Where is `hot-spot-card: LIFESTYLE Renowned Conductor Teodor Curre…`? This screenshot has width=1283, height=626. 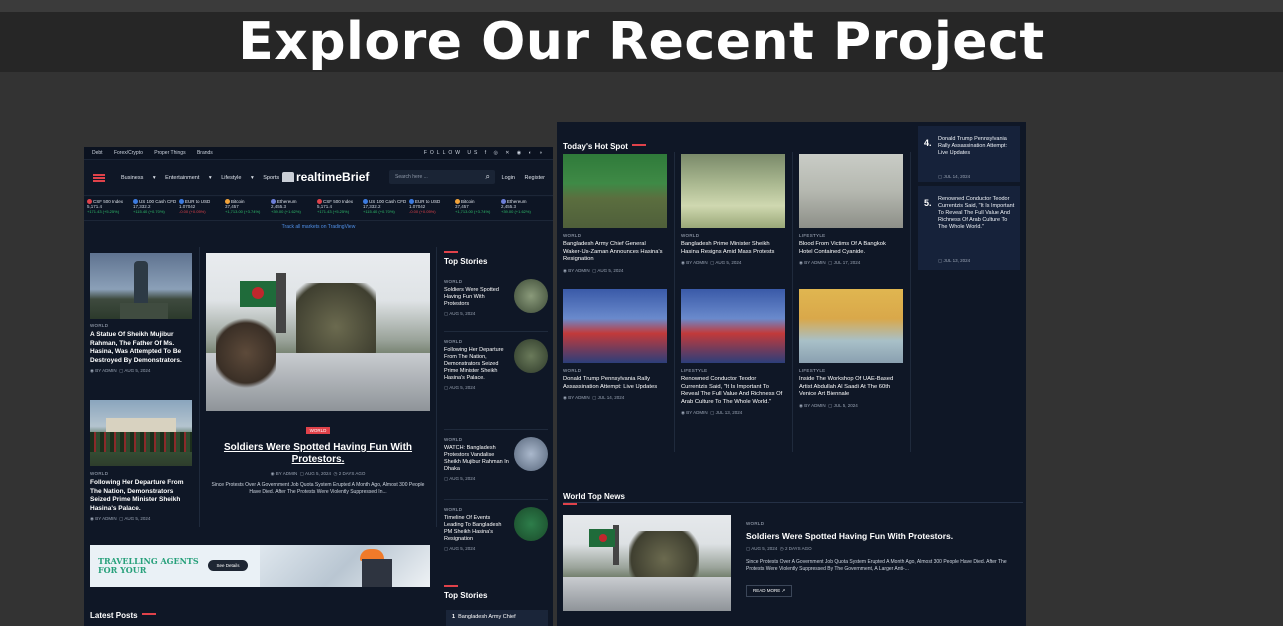
hot-spot-card: LIFESTYLE Renowned Conductor Teodor Curre… is located at coordinates (734, 352).